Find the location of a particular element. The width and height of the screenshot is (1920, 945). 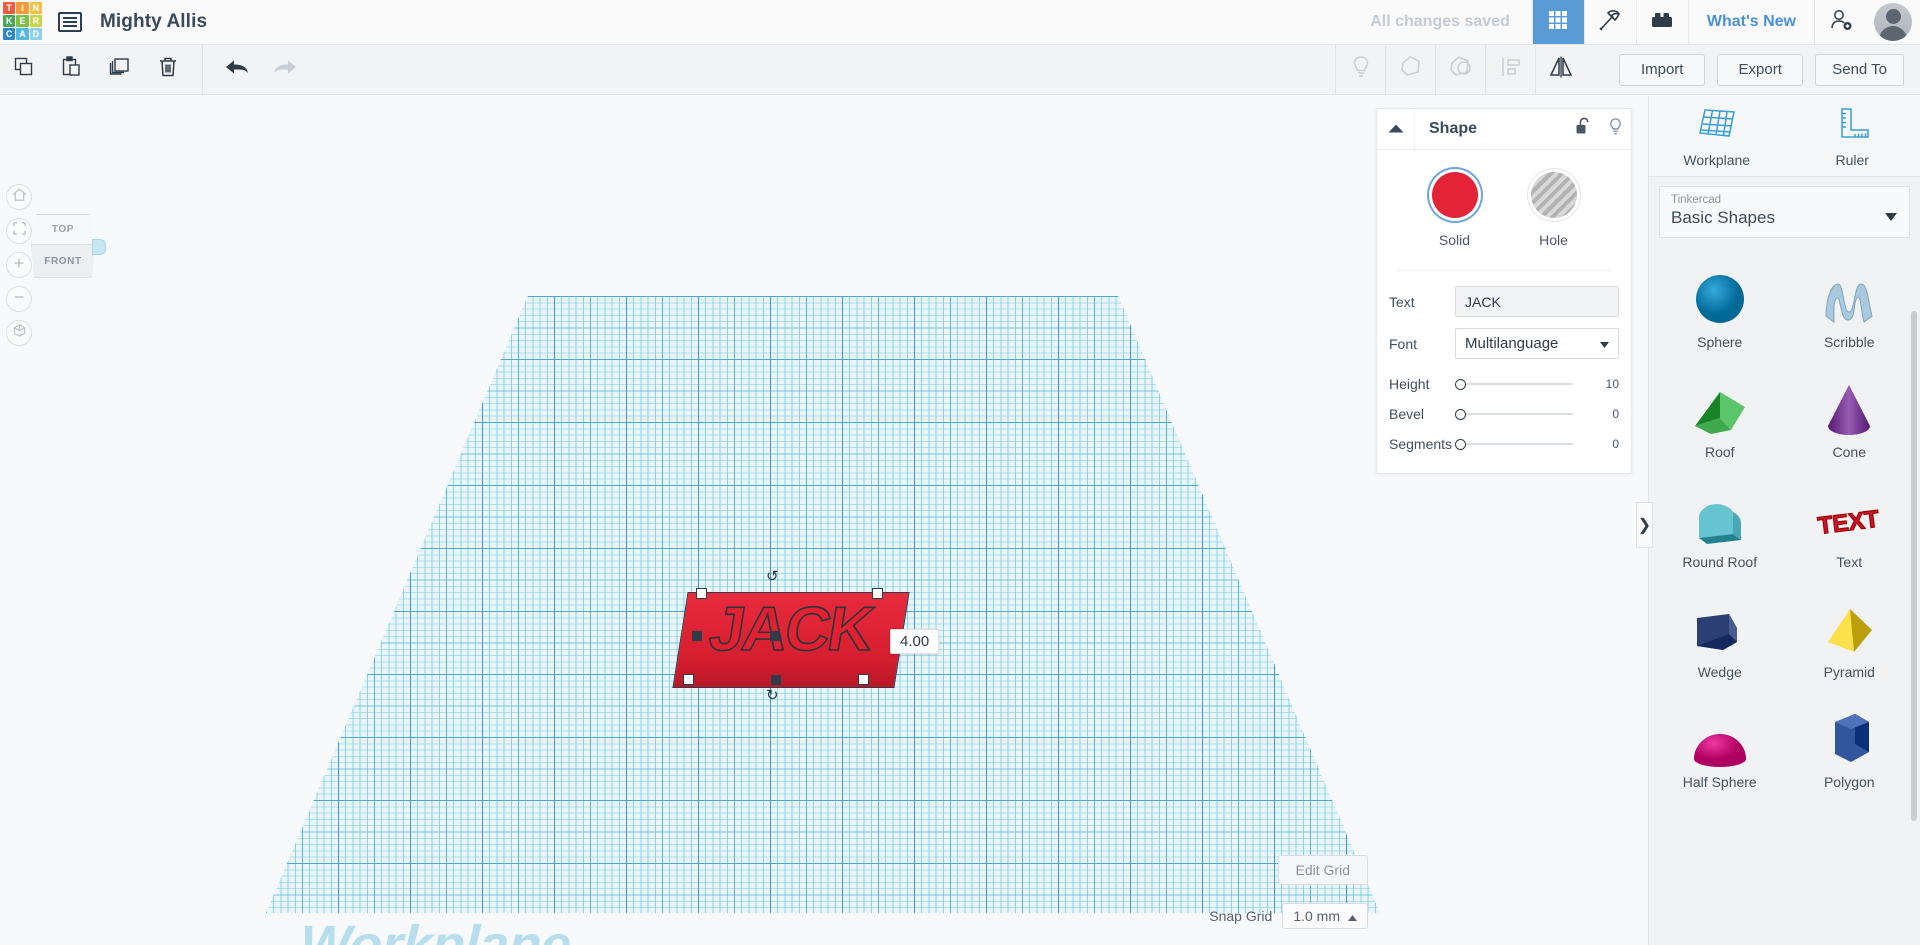

bevel-slider-row: Bevel 0 is located at coordinates (1504, 414).